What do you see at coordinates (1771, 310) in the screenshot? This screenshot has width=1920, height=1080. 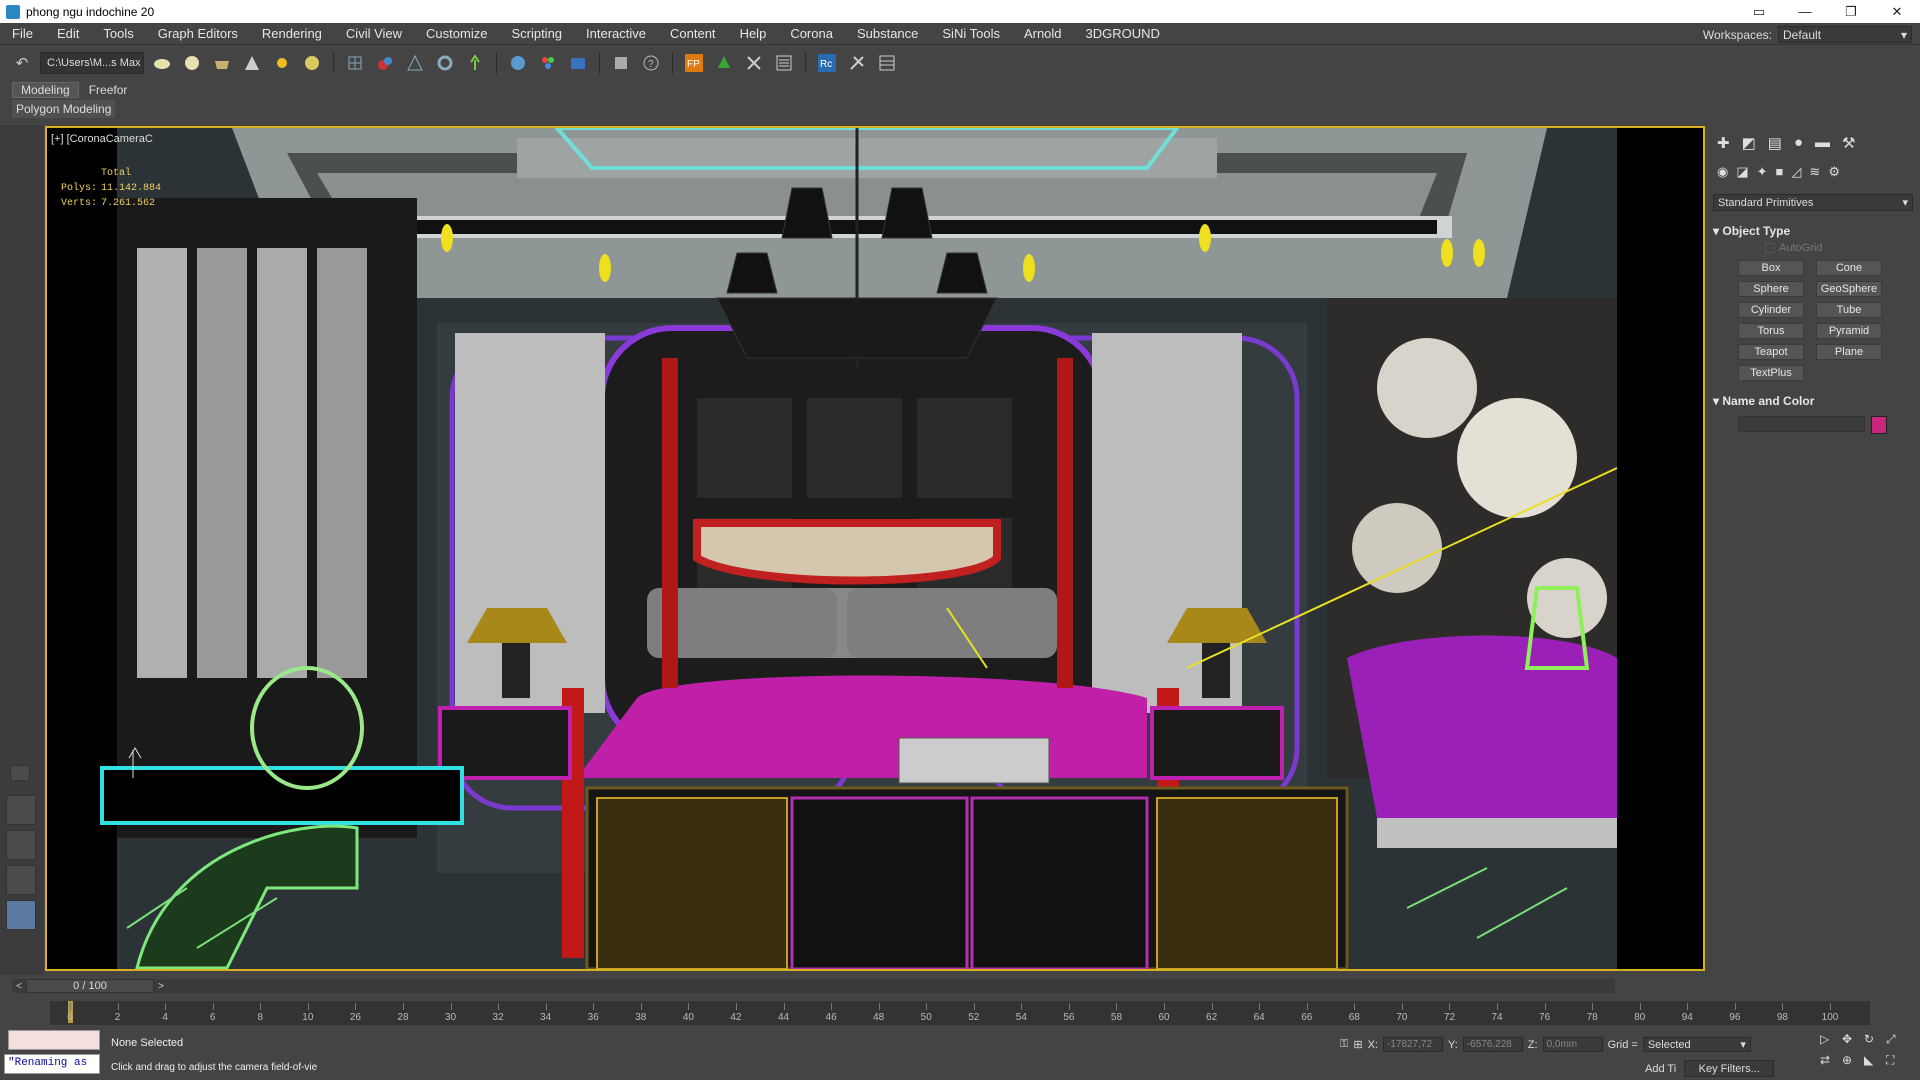 I see `cylinder-button: Cylinder` at bounding box center [1771, 310].